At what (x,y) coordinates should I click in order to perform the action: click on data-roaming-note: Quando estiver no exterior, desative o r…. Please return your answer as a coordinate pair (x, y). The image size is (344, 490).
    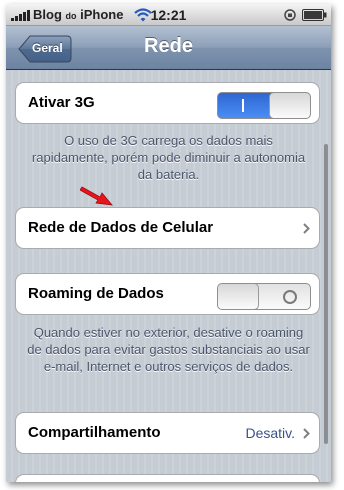
    Looking at the image, I should click on (168, 349).